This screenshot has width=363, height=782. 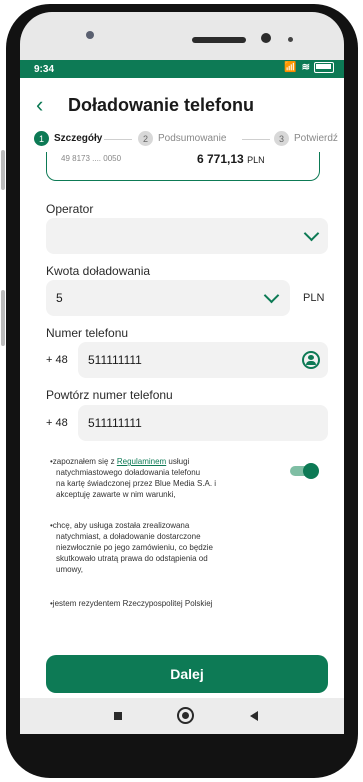 I want to click on consent-text: akceptuję zawarte w nim warunki,, so click(x=116, y=494).